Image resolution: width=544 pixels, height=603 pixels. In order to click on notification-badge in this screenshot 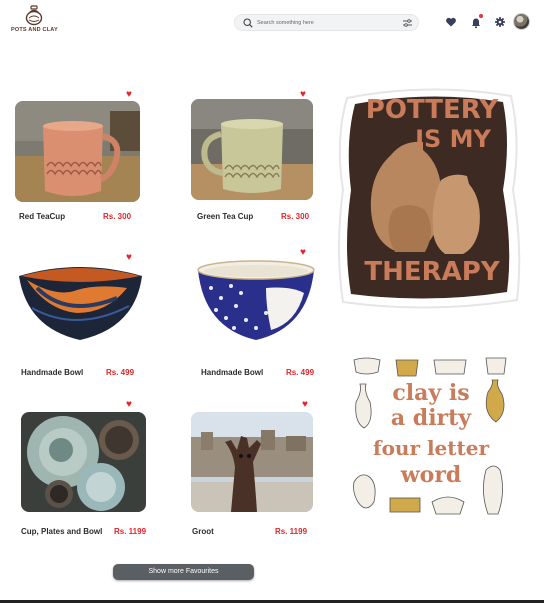, I will do `click(481, 16)`.